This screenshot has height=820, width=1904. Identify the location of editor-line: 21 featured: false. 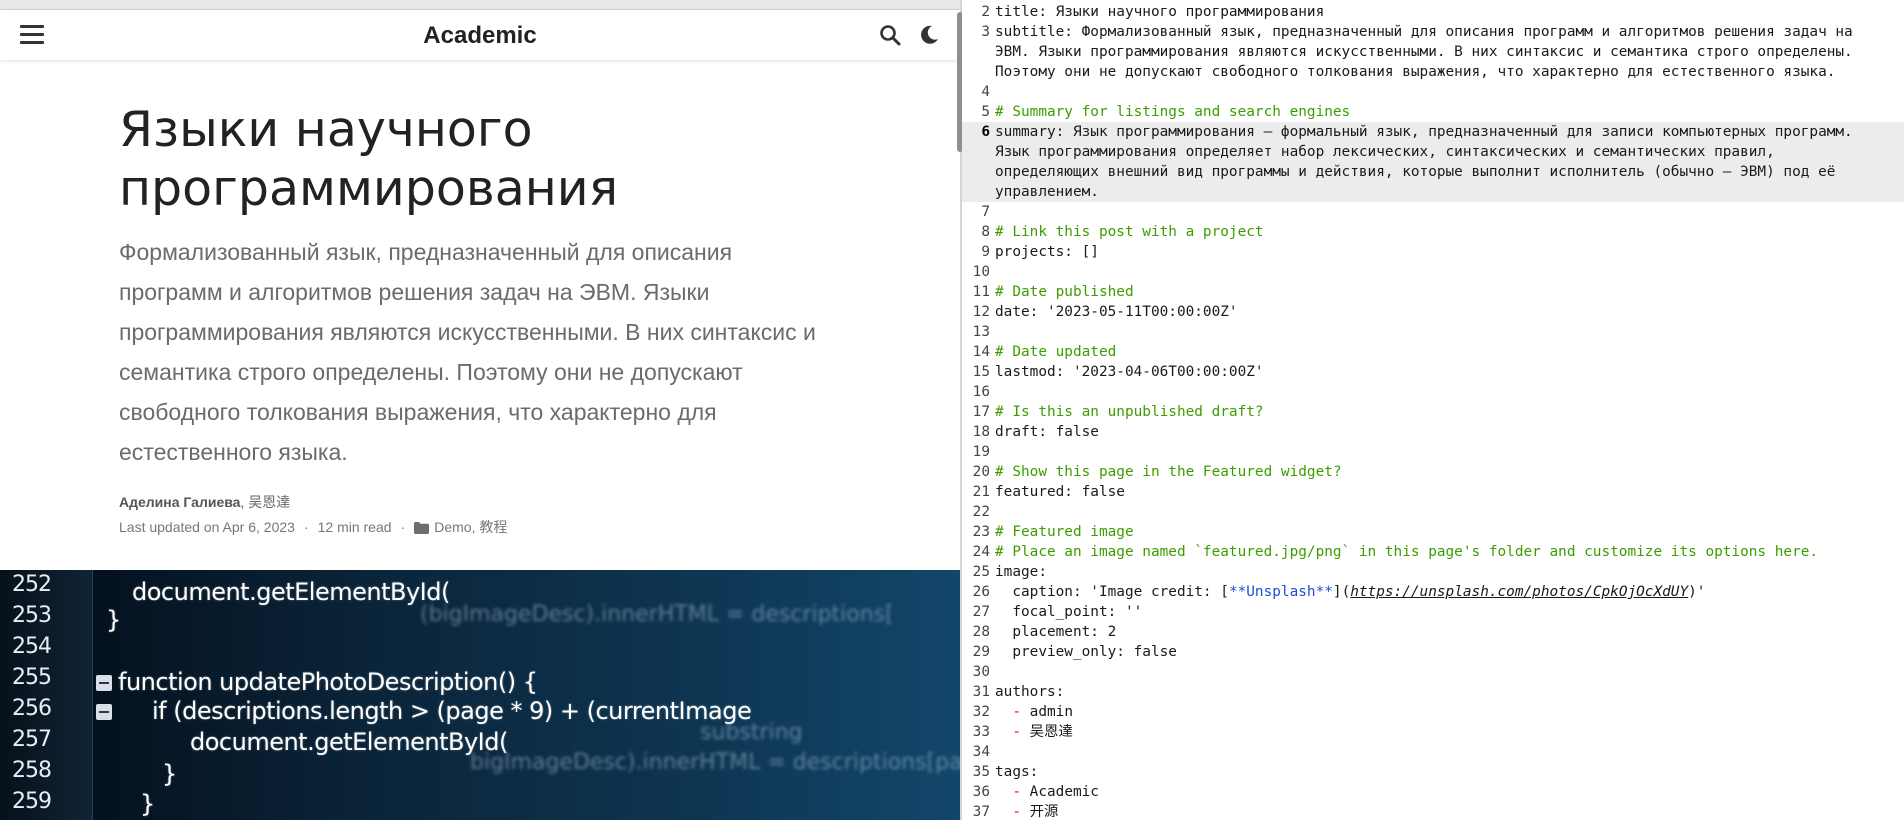
(1433, 492).